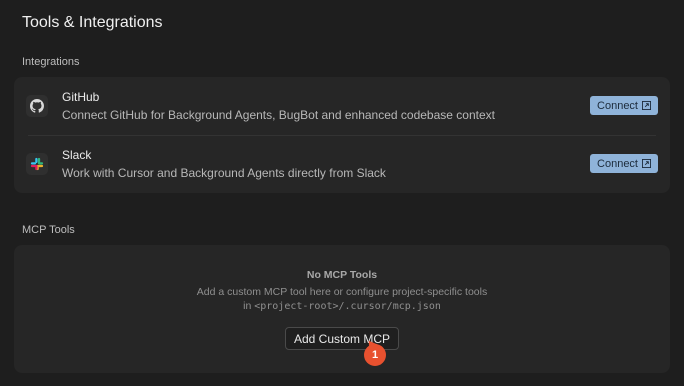 Image resolution: width=684 pixels, height=386 pixels. What do you see at coordinates (249, 306) in the screenshot?
I see `mcp-path-prefix: in` at bounding box center [249, 306].